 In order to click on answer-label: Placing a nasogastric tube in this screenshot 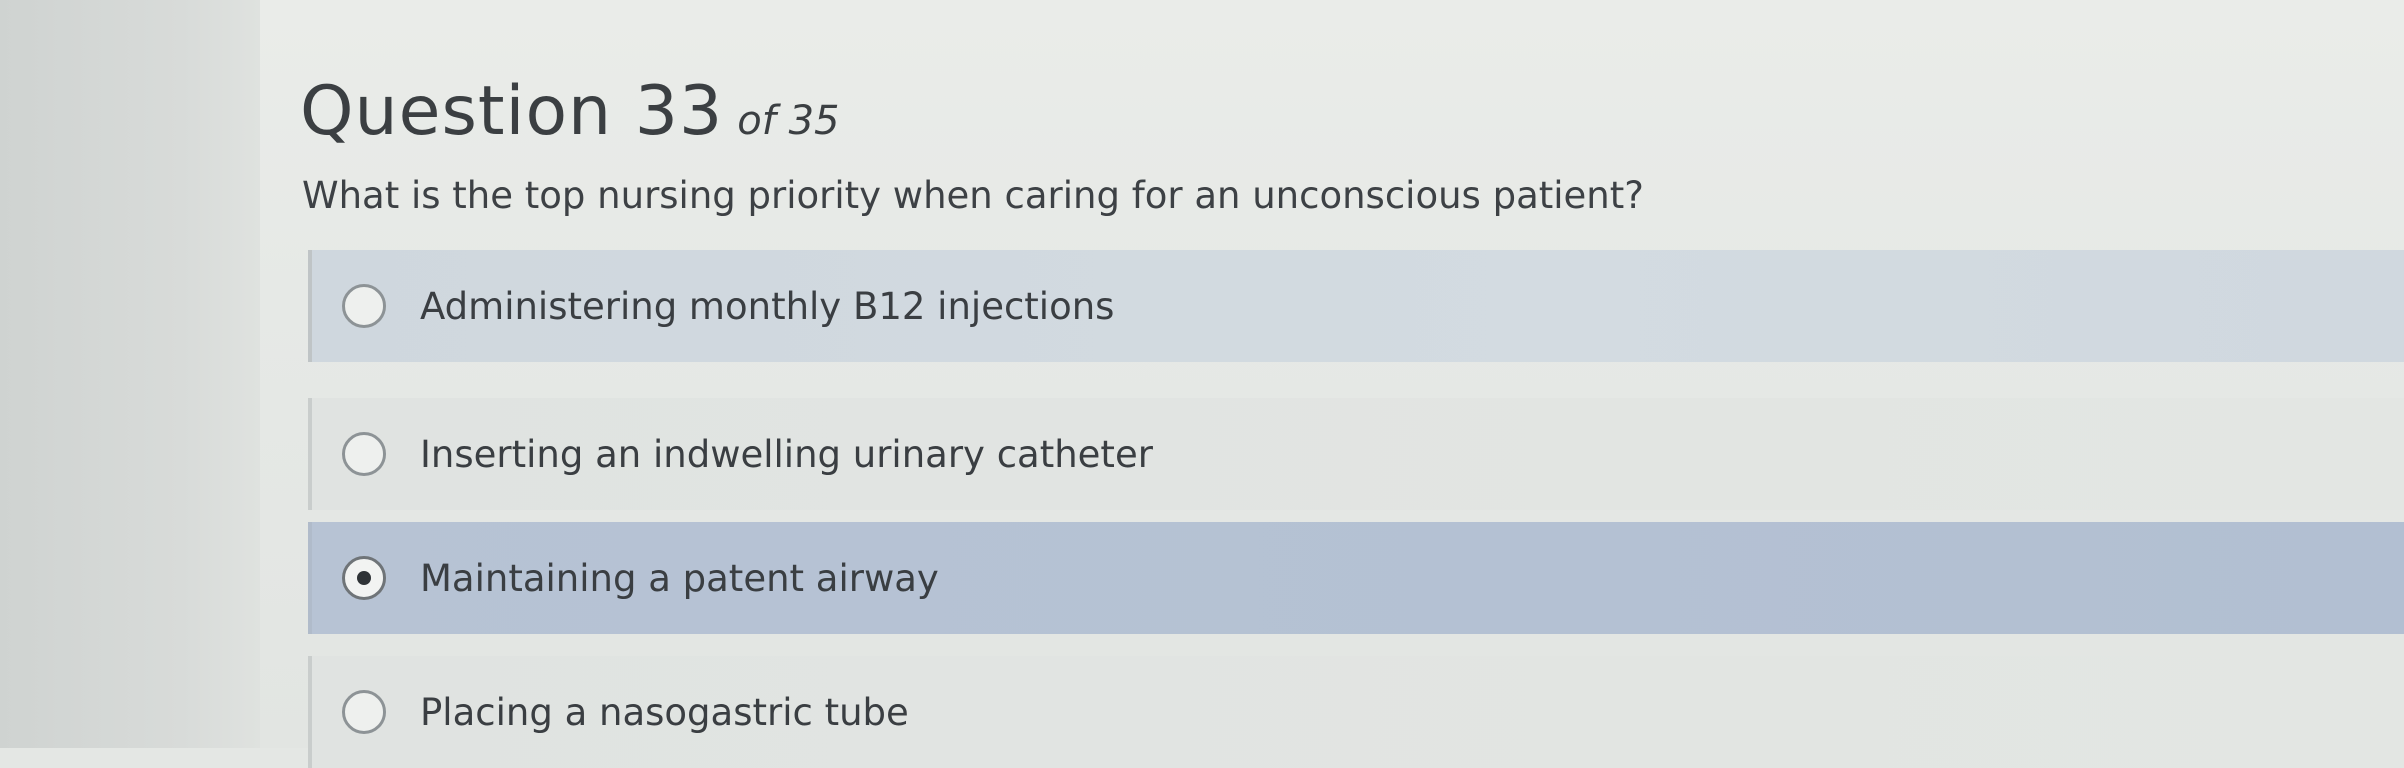, I will do `click(664, 712)`.